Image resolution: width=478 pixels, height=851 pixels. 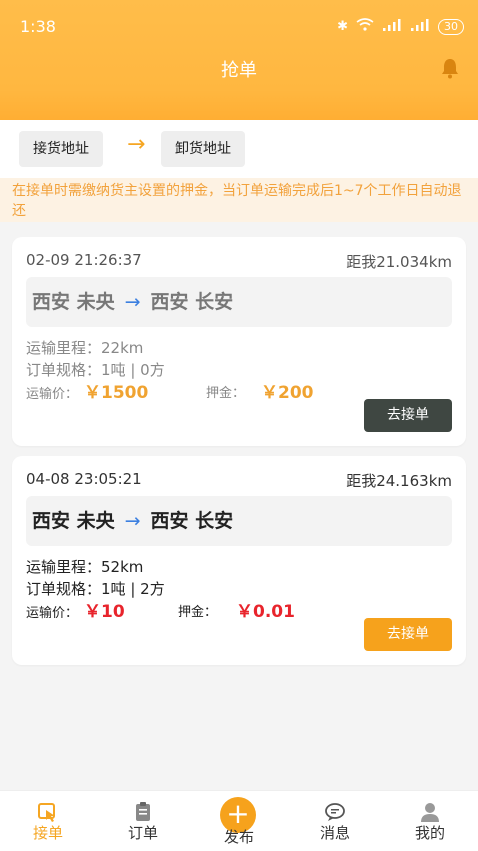 What do you see at coordinates (203, 149) in the screenshot?
I see `unload-address-filter: 卸货地址` at bounding box center [203, 149].